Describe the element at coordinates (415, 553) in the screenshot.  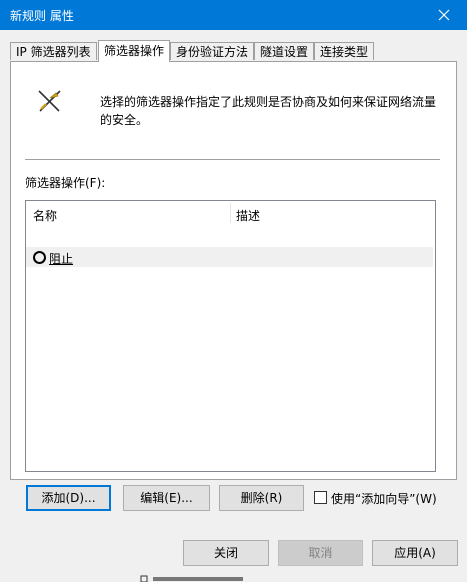
I see `apply-button: 应用(A)` at that location.